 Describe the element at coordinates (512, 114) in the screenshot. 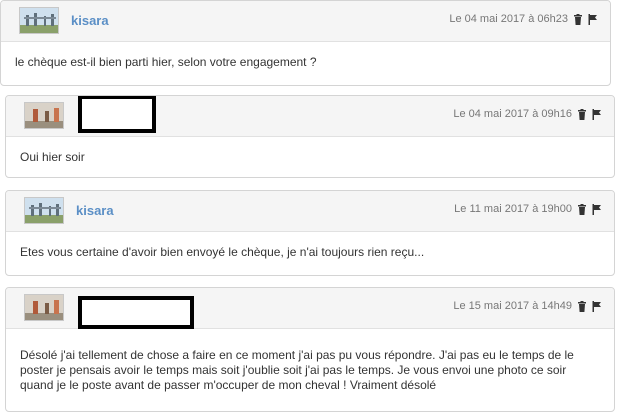

I see `message-date: Le 04 mai 2017 à 09h16` at that location.